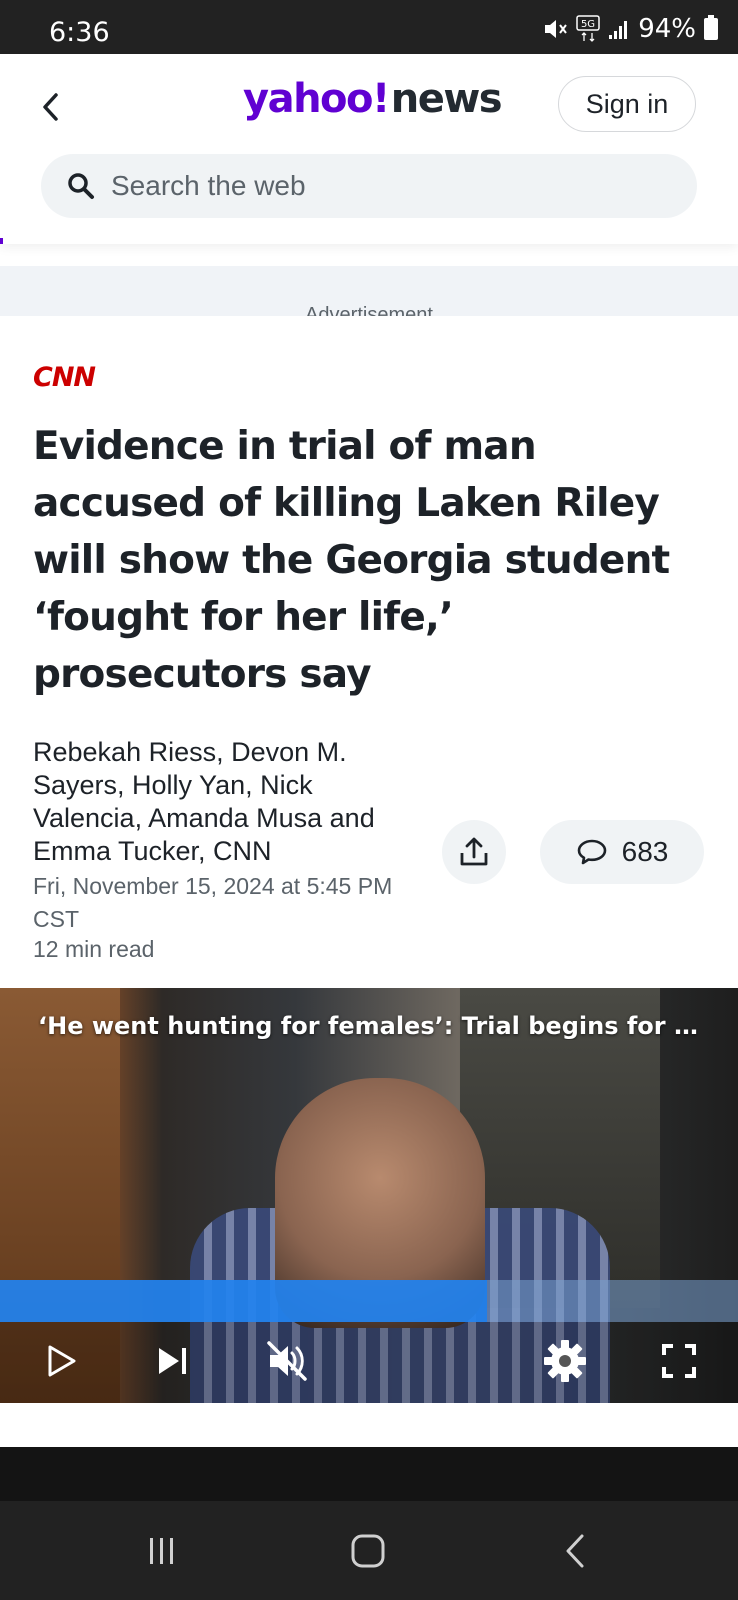 Image resolution: width=738 pixels, height=1600 pixels. I want to click on video-progress-fill, so click(244, 1301).